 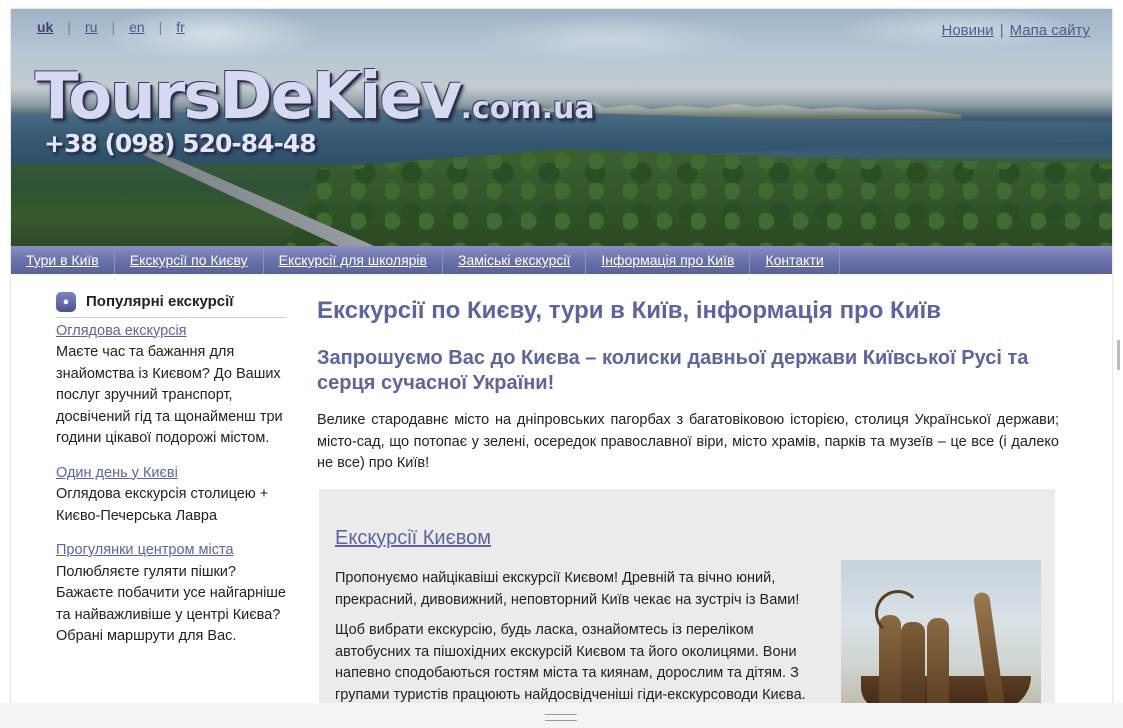 I want to click on lang-fr: fr, so click(x=180, y=27).